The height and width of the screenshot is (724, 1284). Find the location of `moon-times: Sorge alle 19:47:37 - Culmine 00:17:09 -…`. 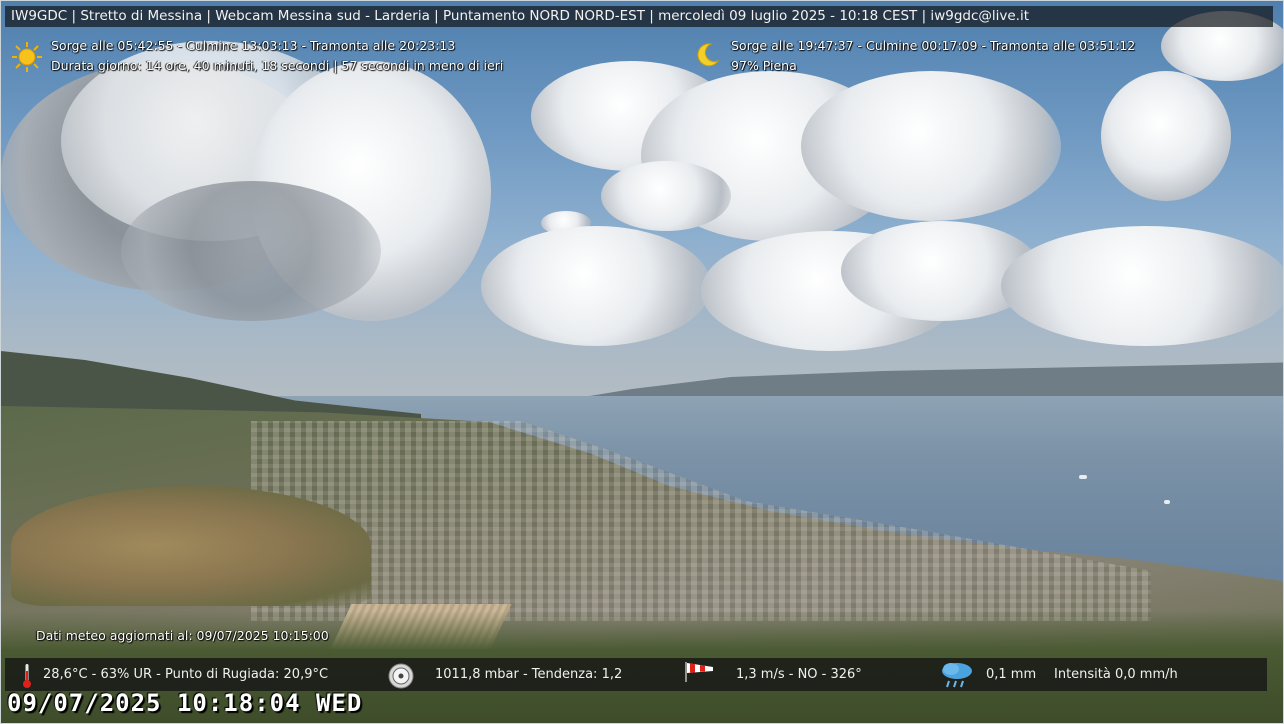

moon-times: Sorge alle 19:47:37 - Culmine 00:17:09 -… is located at coordinates (933, 45).